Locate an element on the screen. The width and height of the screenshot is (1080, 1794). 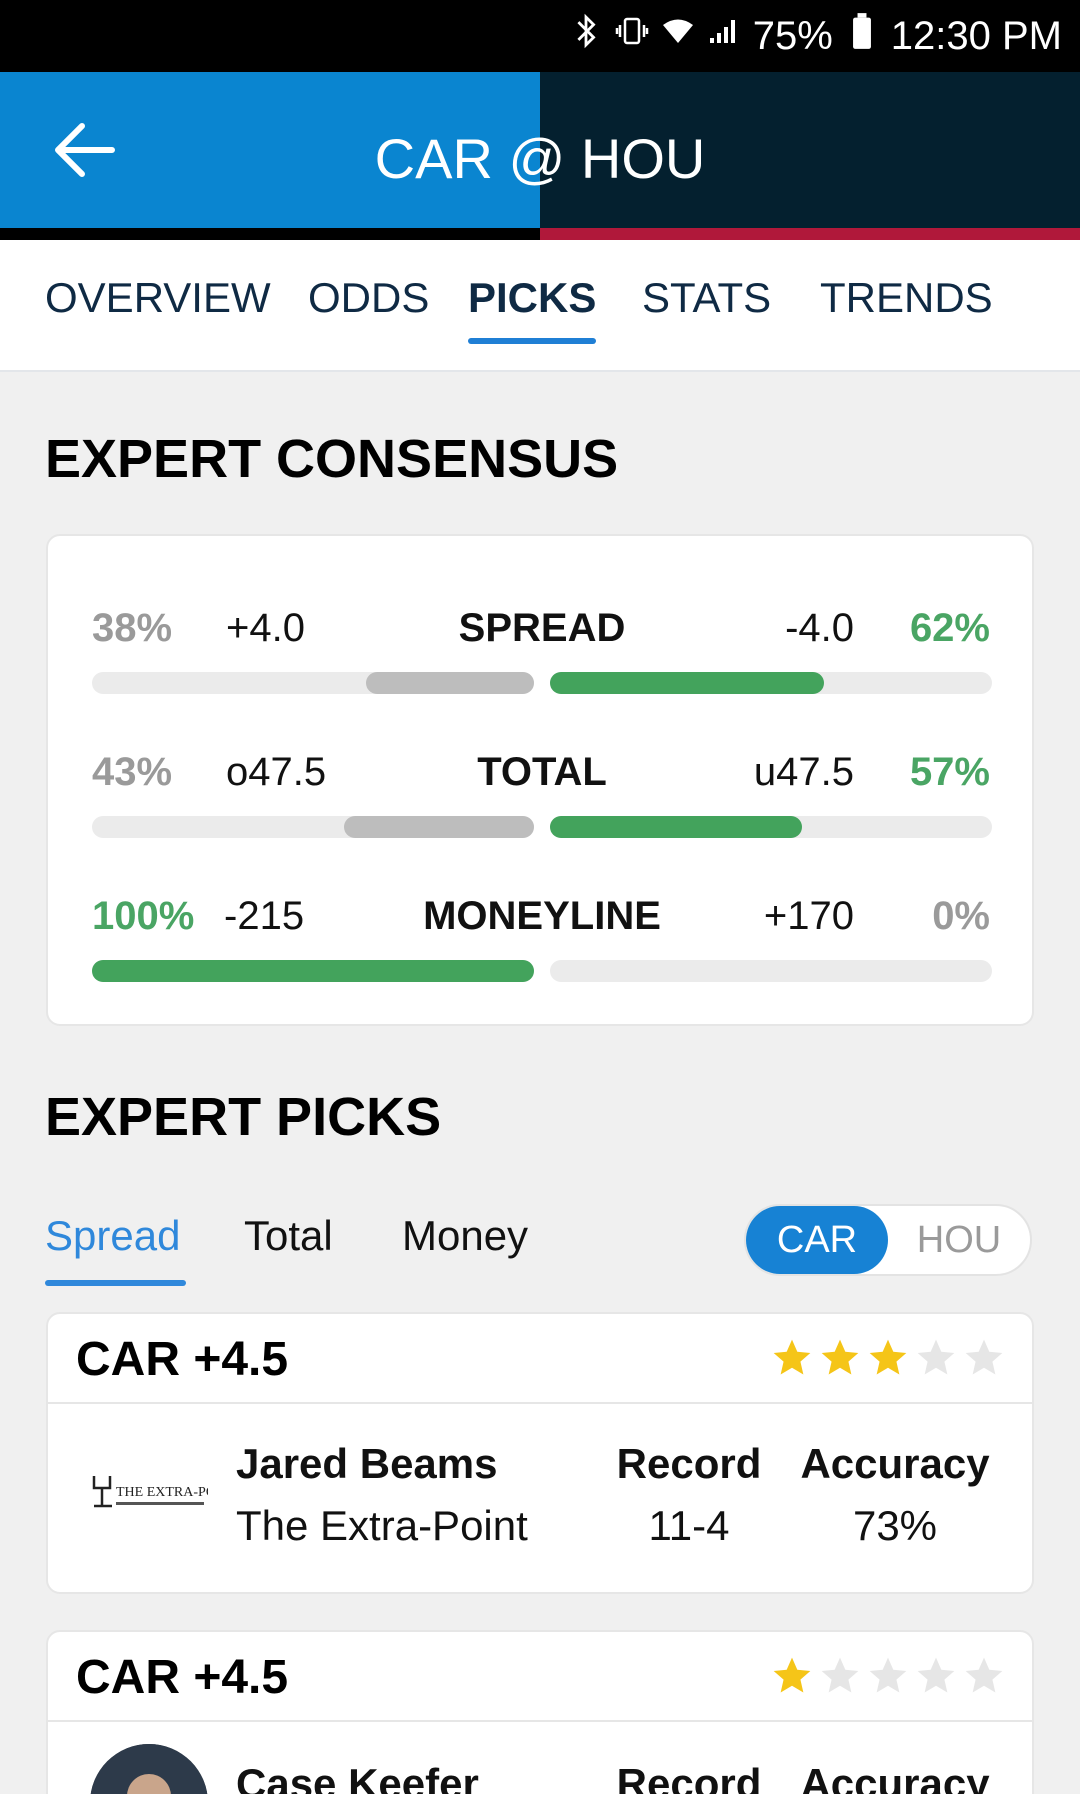
spread-right-track is located at coordinates (771, 683).